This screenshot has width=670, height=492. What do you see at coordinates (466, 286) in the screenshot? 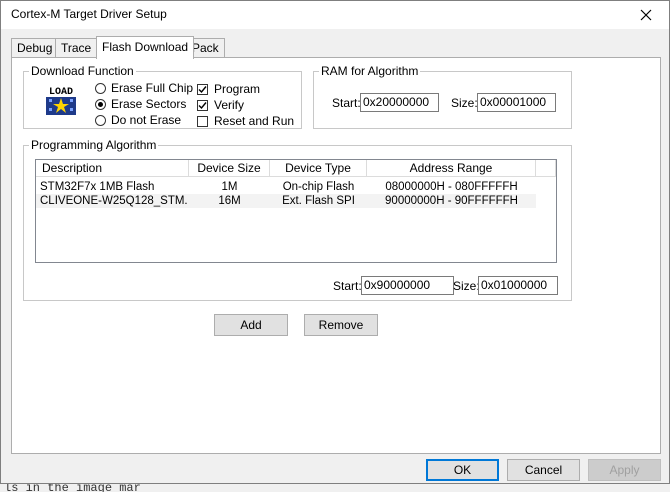
I see `algorithm-size-label-text: Size:` at bounding box center [466, 286].